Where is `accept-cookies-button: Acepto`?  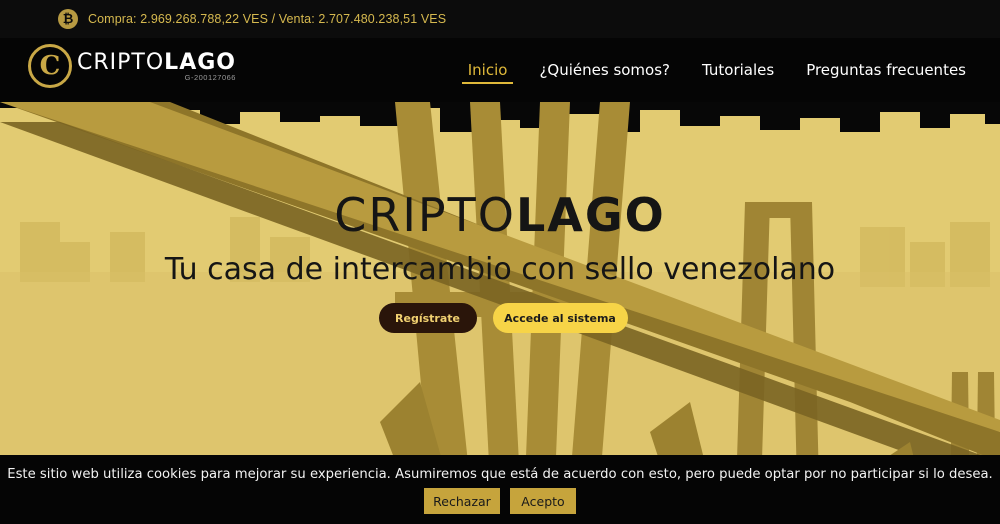 accept-cookies-button: Acepto is located at coordinates (543, 501).